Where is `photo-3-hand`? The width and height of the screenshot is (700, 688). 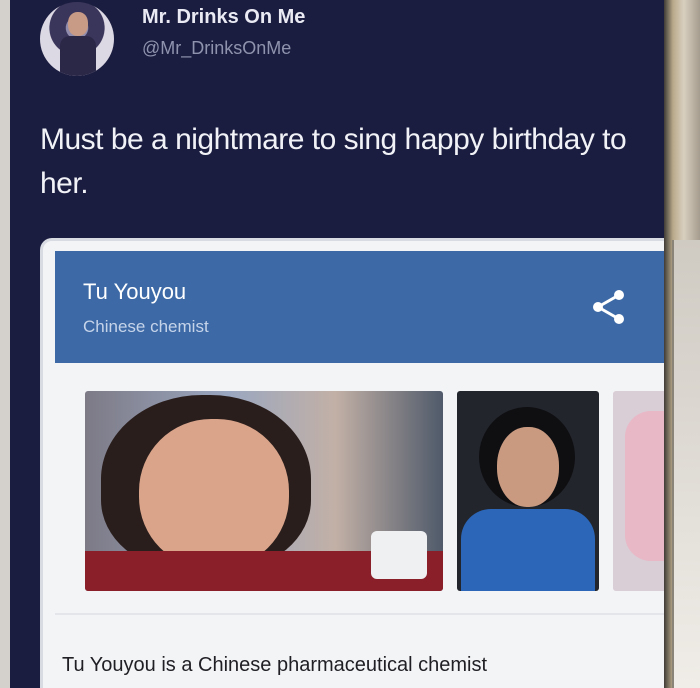 photo-3-hand is located at coordinates (644, 486).